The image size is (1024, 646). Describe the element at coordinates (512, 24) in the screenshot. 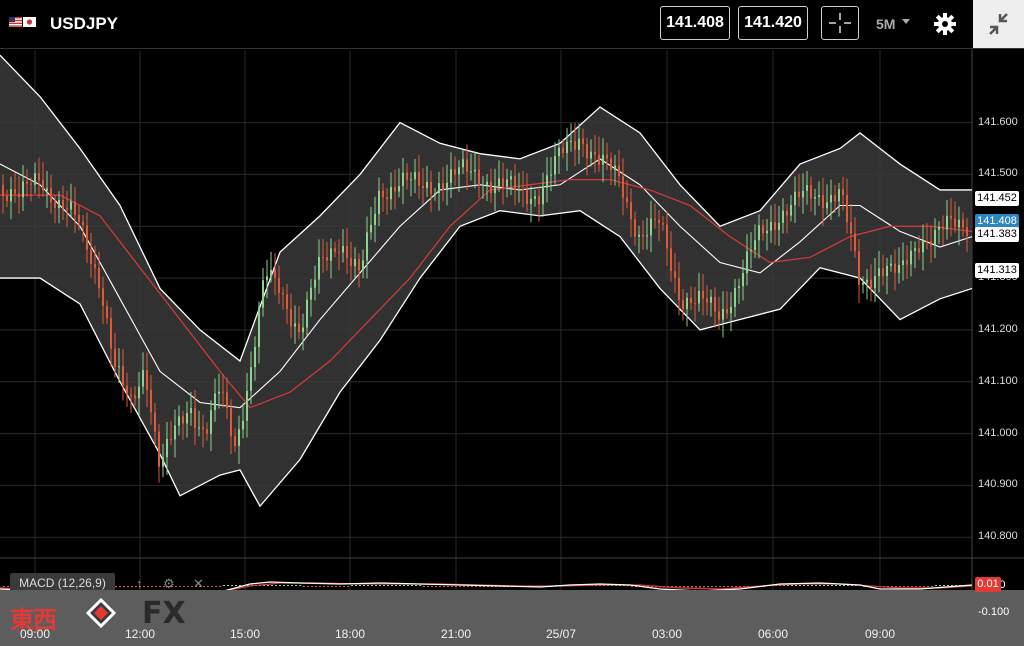

I see `top-toolbar: USDJPY 141.408 141.420 5M` at that location.